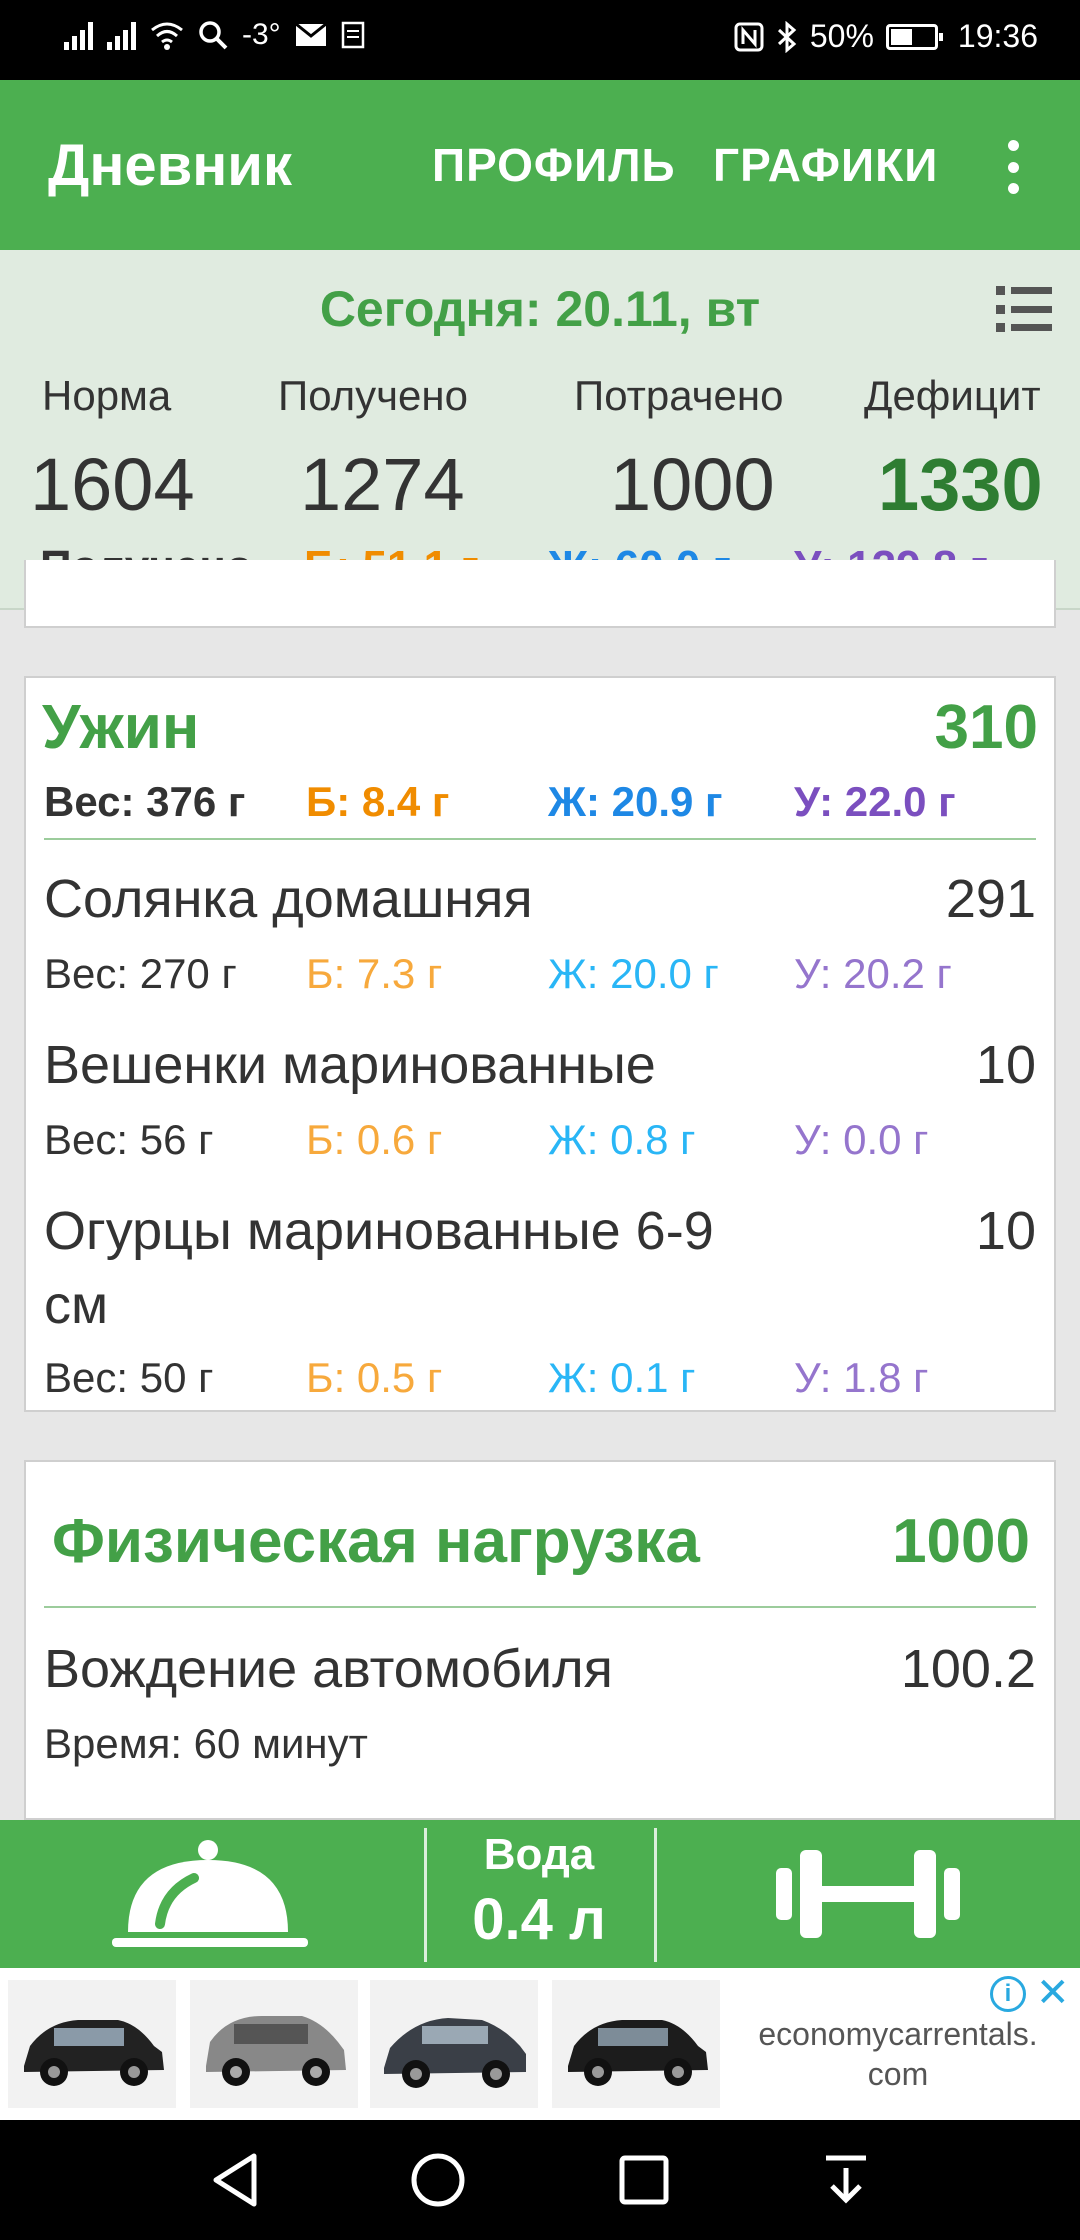 This screenshot has height=2240, width=1080. I want to click on app-bar: Дневник ПРОФИЛЬ ГРАФИКИ, so click(540, 165).